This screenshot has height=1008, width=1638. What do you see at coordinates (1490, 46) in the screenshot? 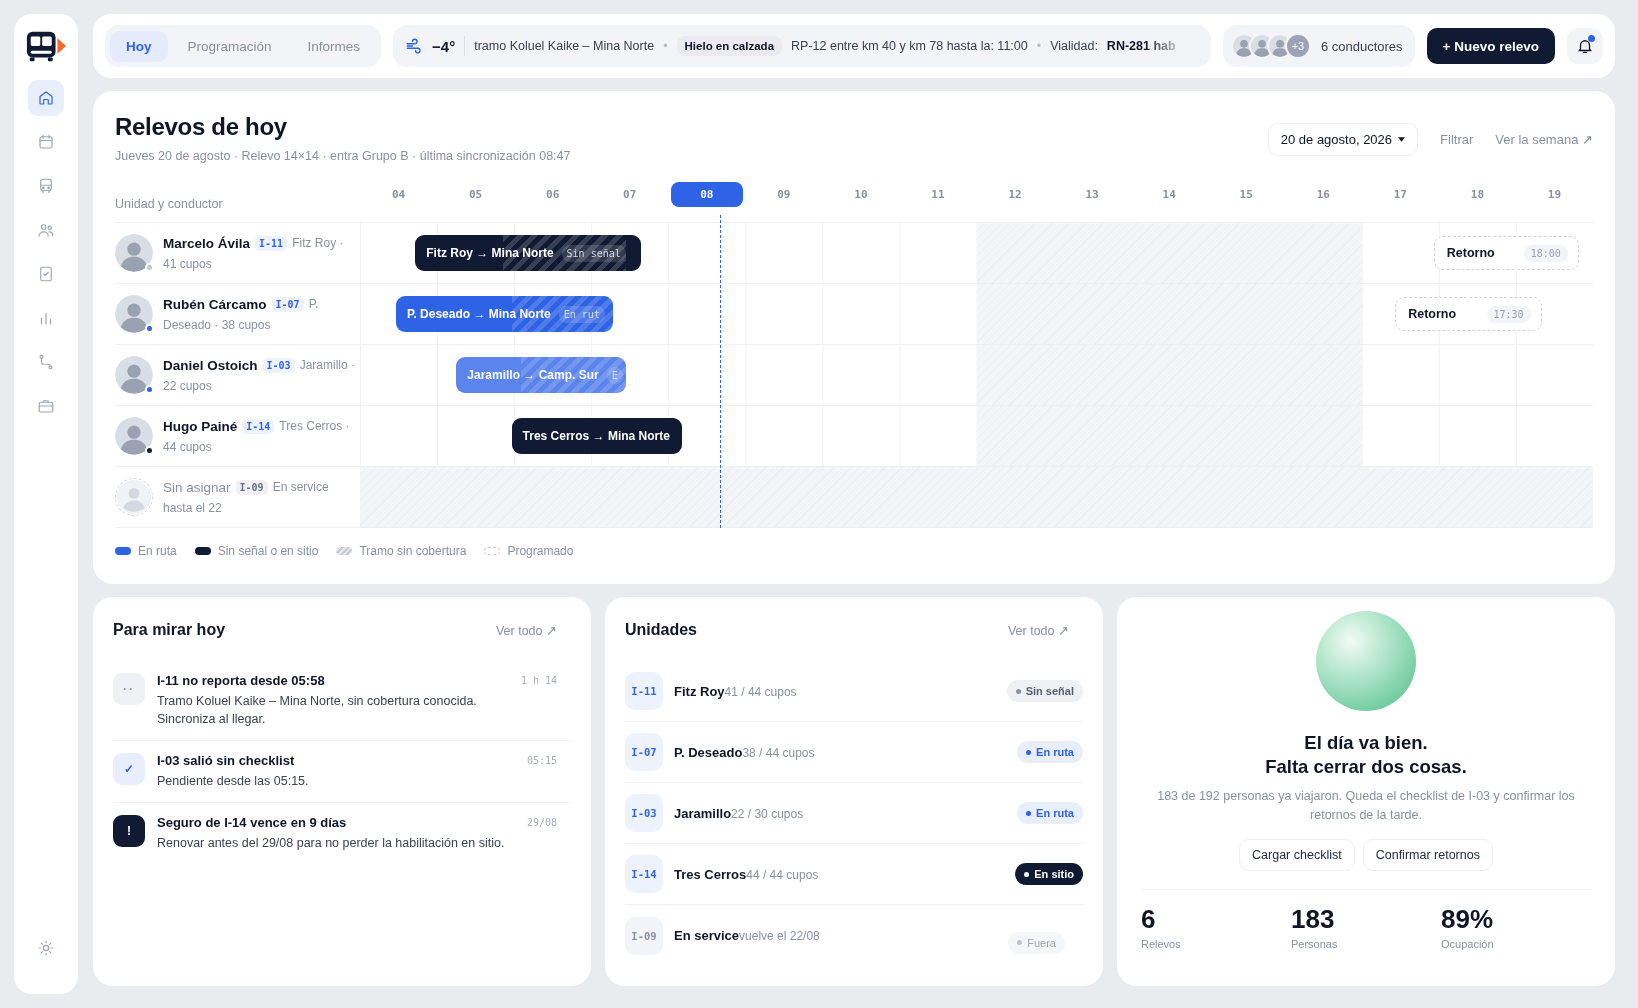
I see `new-relay-button: + Nuevo relevo` at bounding box center [1490, 46].